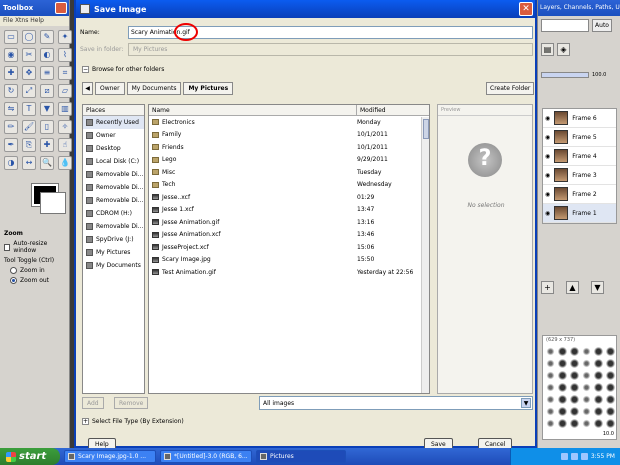  What do you see at coordinates (154, 88) in the screenshot?
I see `path-button-my-documents: My Documents` at bounding box center [154, 88].